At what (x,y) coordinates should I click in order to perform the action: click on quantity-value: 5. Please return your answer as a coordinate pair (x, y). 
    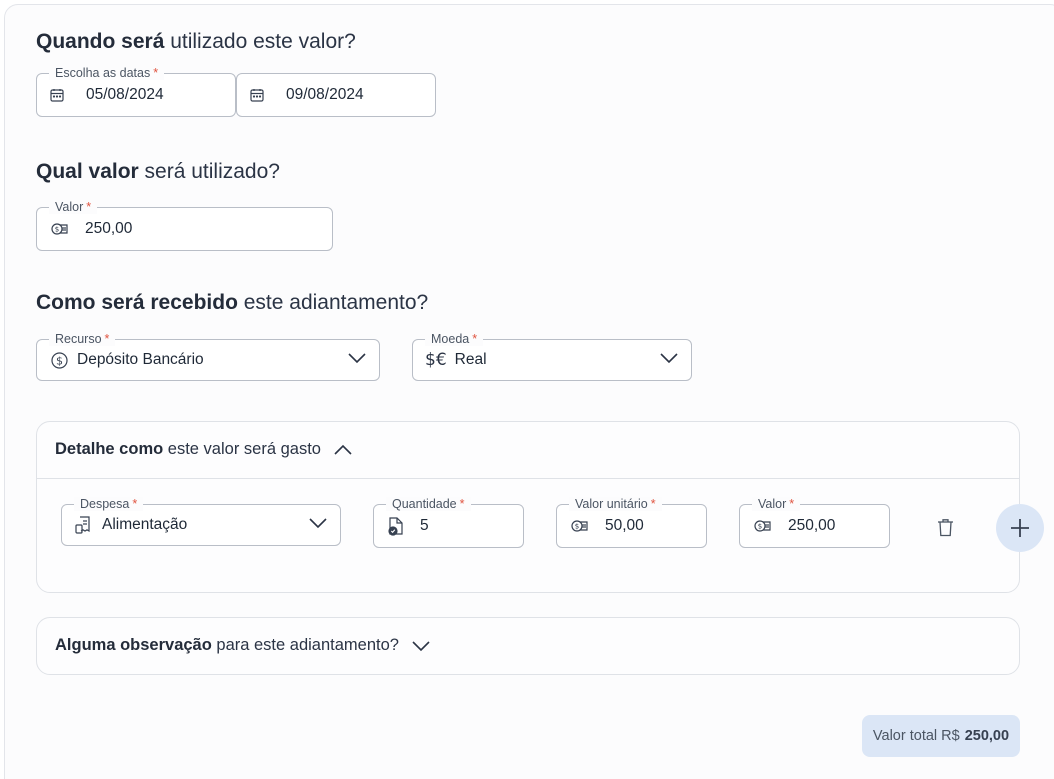
    Looking at the image, I should click on (424, 525).